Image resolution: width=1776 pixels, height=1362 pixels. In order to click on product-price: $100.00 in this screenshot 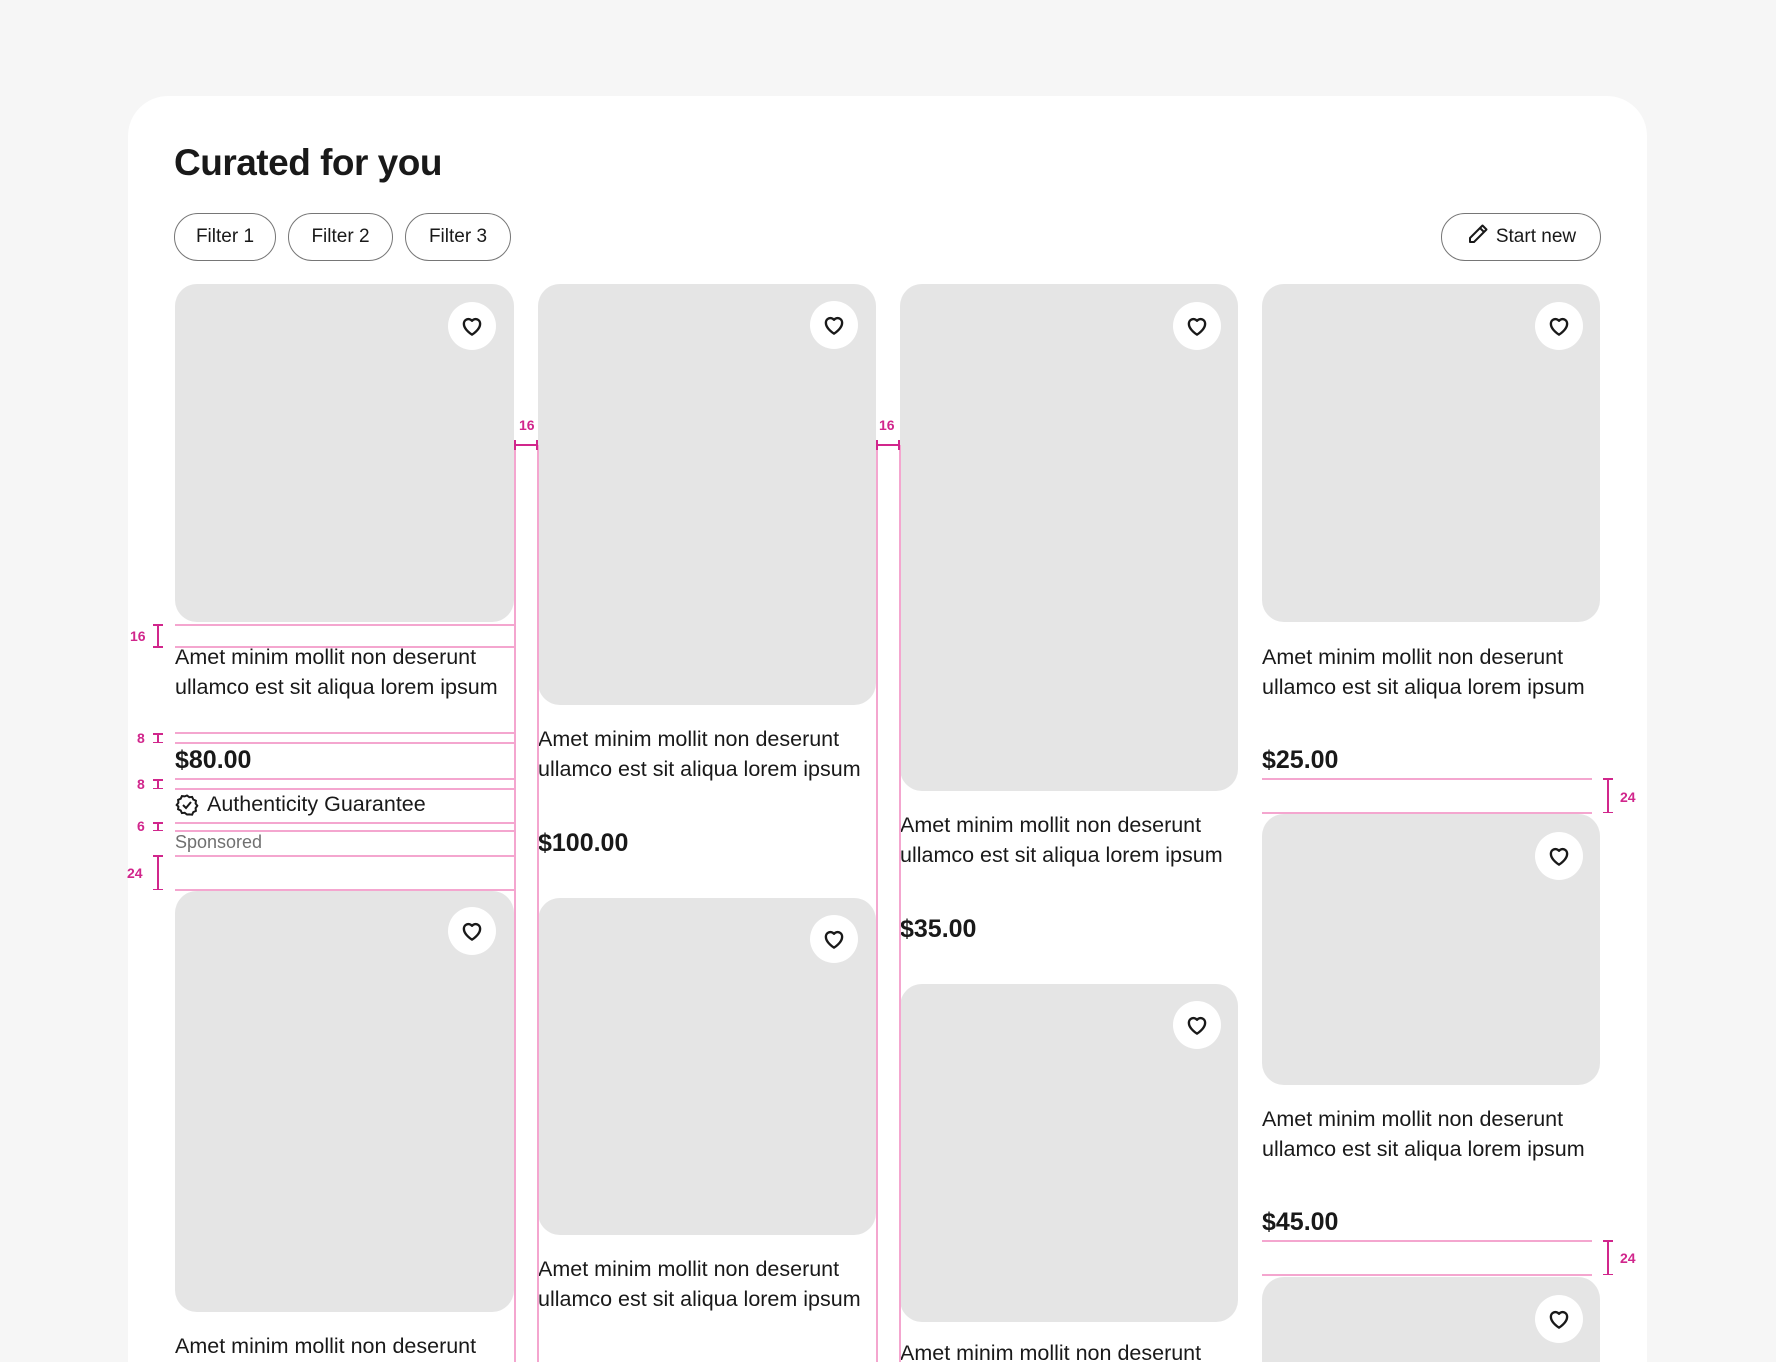, I will do `click(583, 843)`.